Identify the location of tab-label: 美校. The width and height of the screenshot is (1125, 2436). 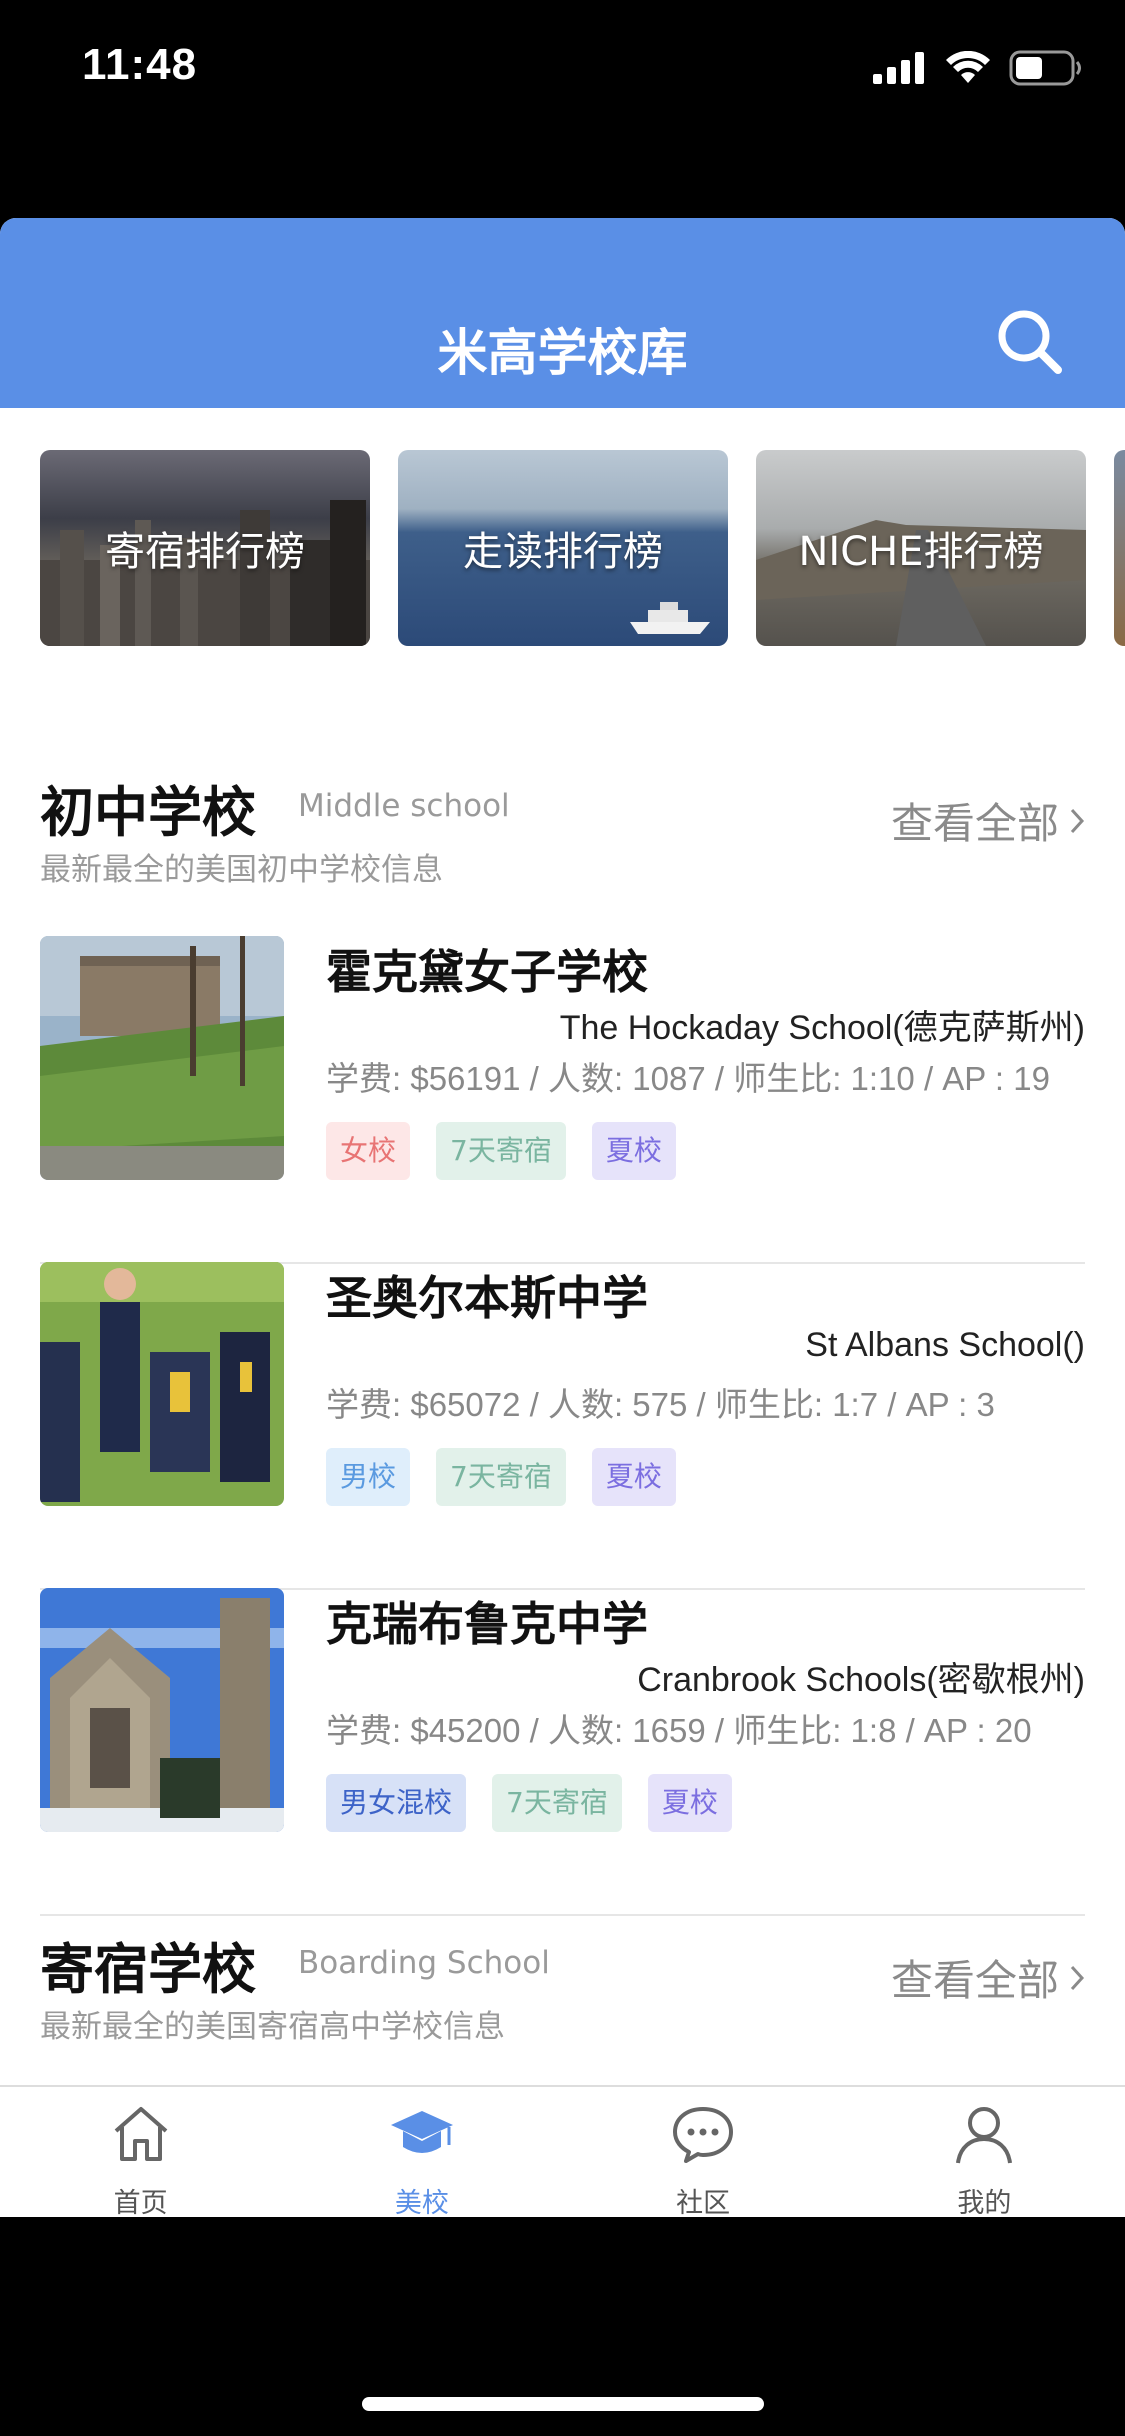
(421, 2202).